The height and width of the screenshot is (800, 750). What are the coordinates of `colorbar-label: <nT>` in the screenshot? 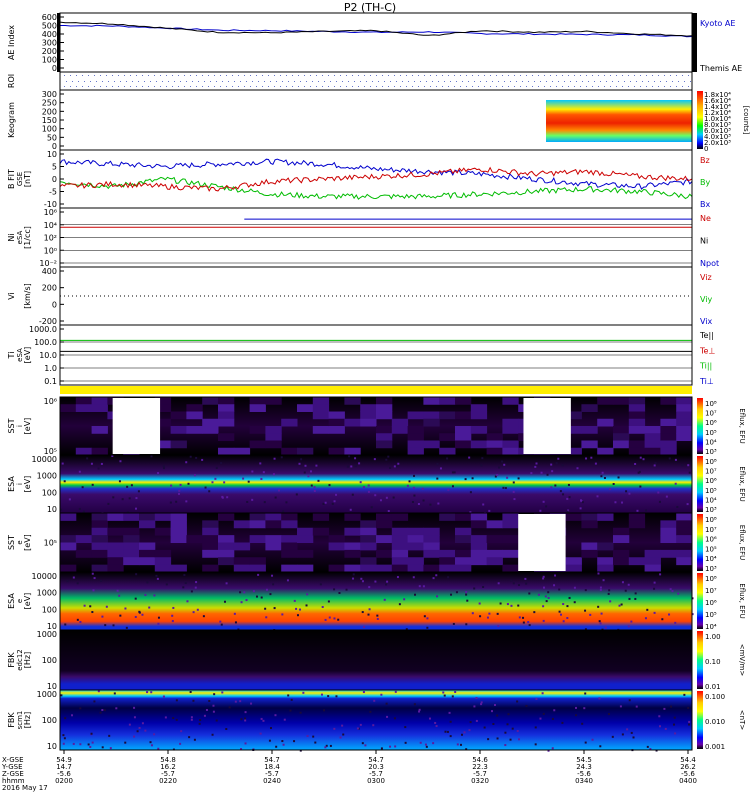 It's located at (742, 720).